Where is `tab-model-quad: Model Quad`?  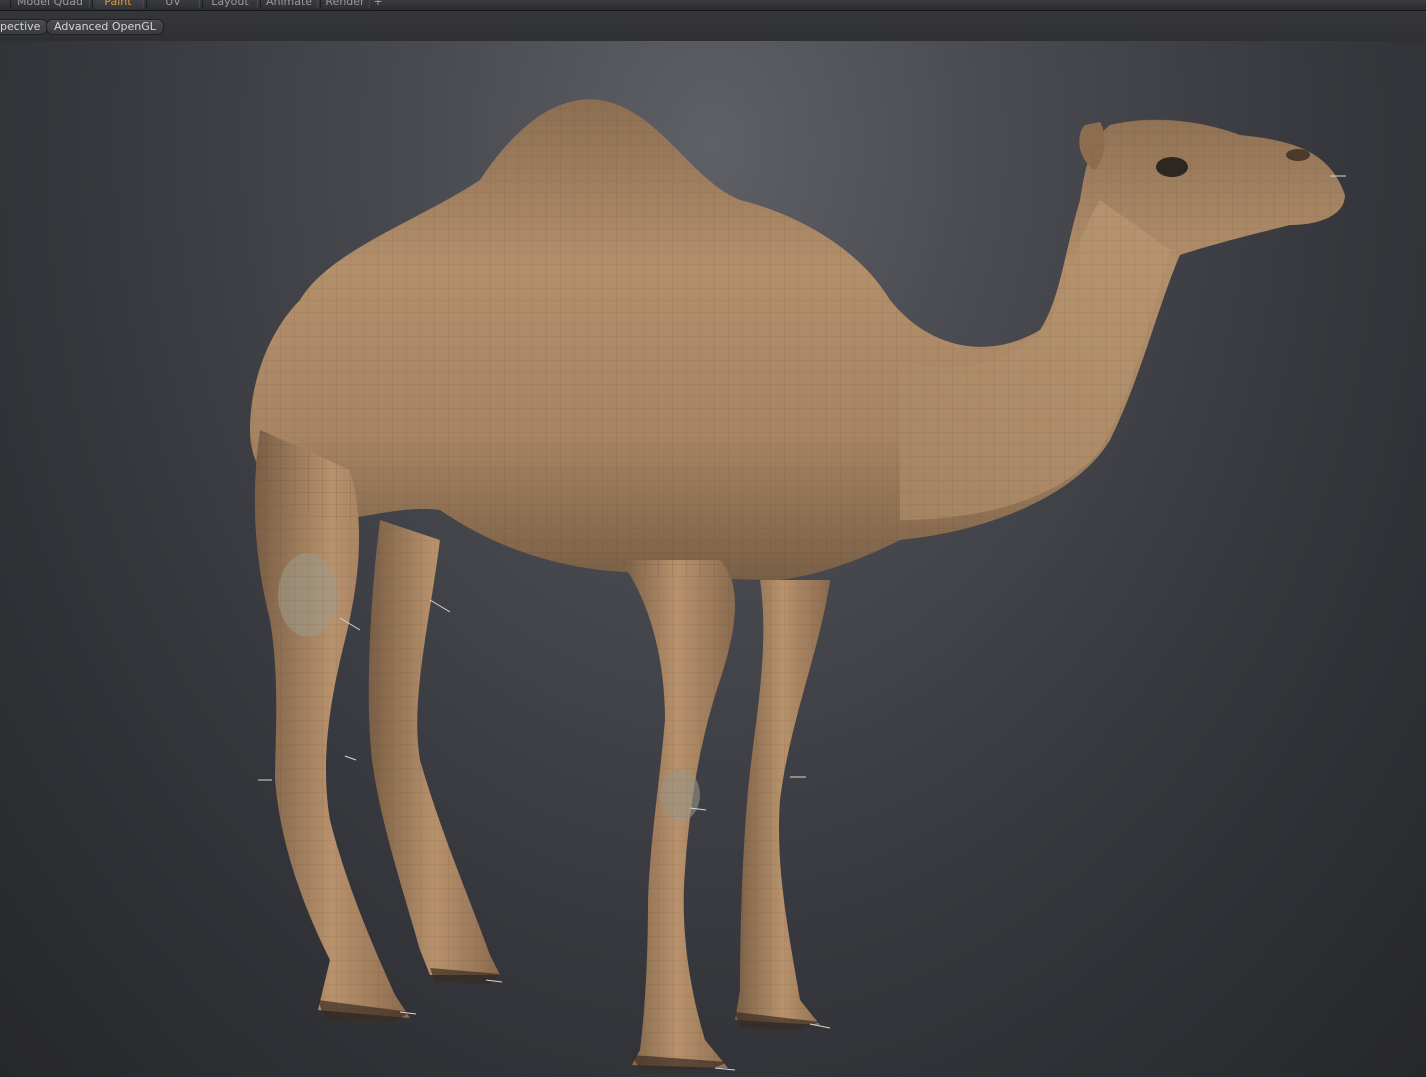 tab-model-quad: Model Quad is located at coordinates (50, 4).